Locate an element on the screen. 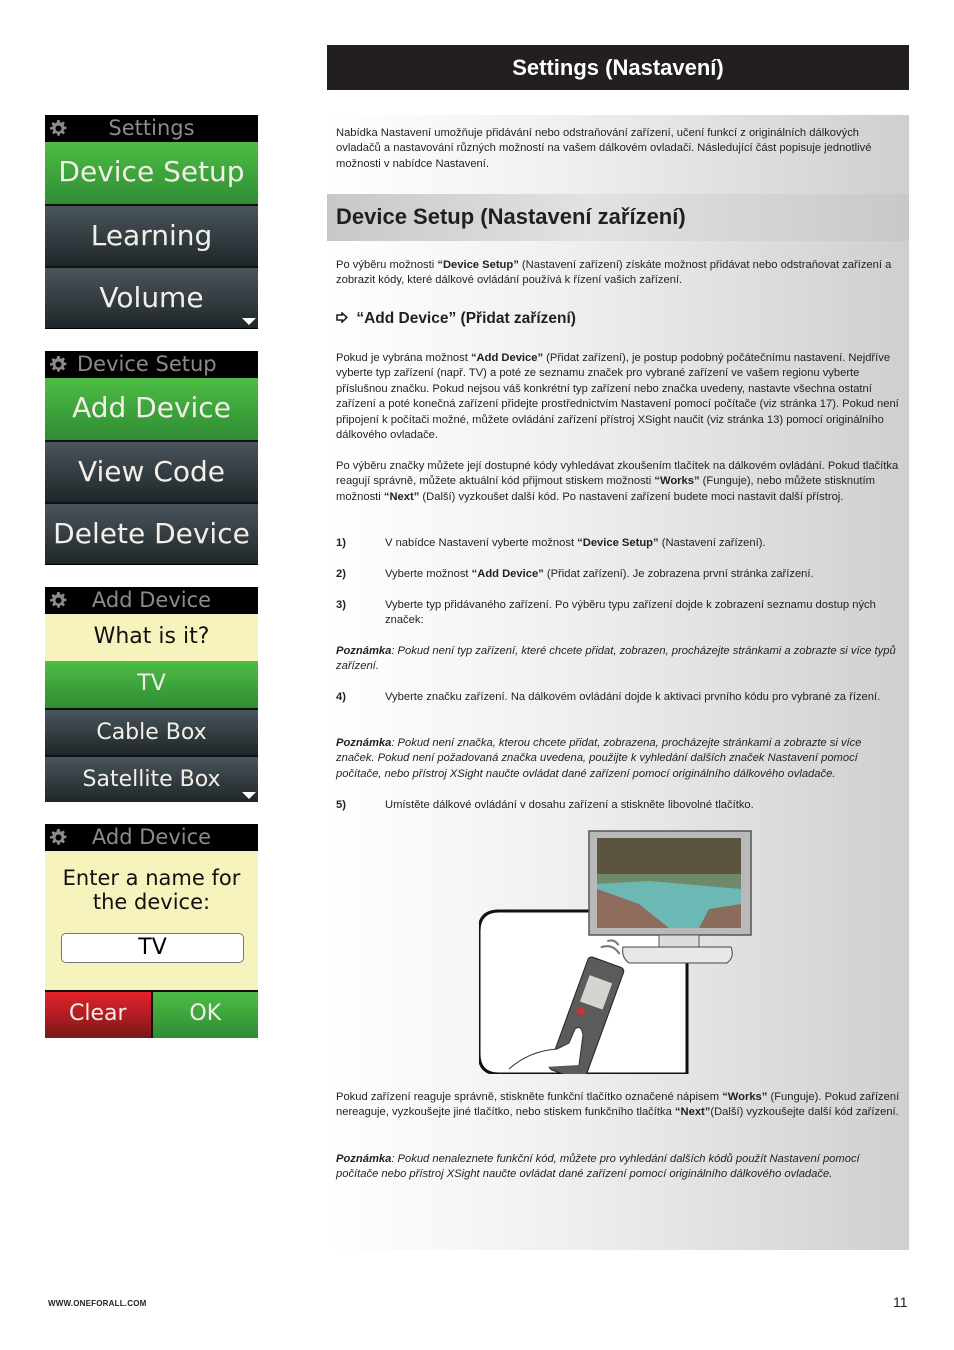  menu-item-satellite-box: Satellite Box is located at coordinates (151, 778).